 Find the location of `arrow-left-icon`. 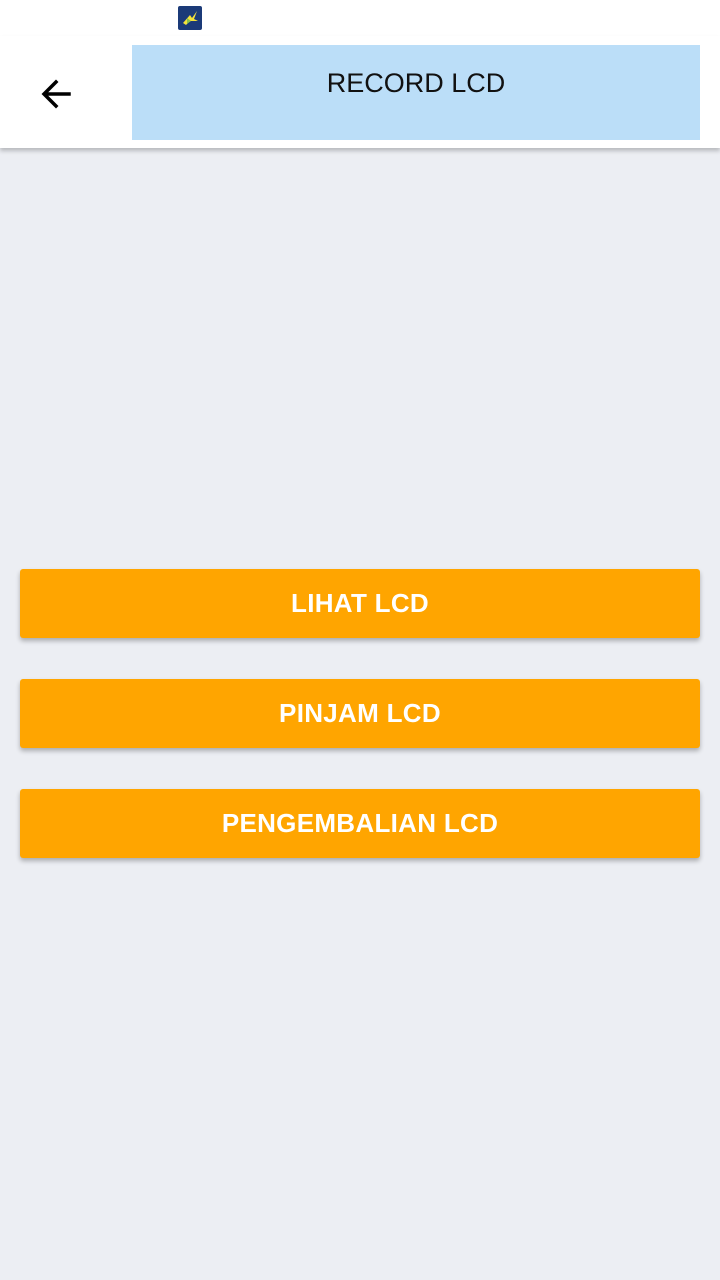

arrow-left-icon is located at coordinates (56, 94).